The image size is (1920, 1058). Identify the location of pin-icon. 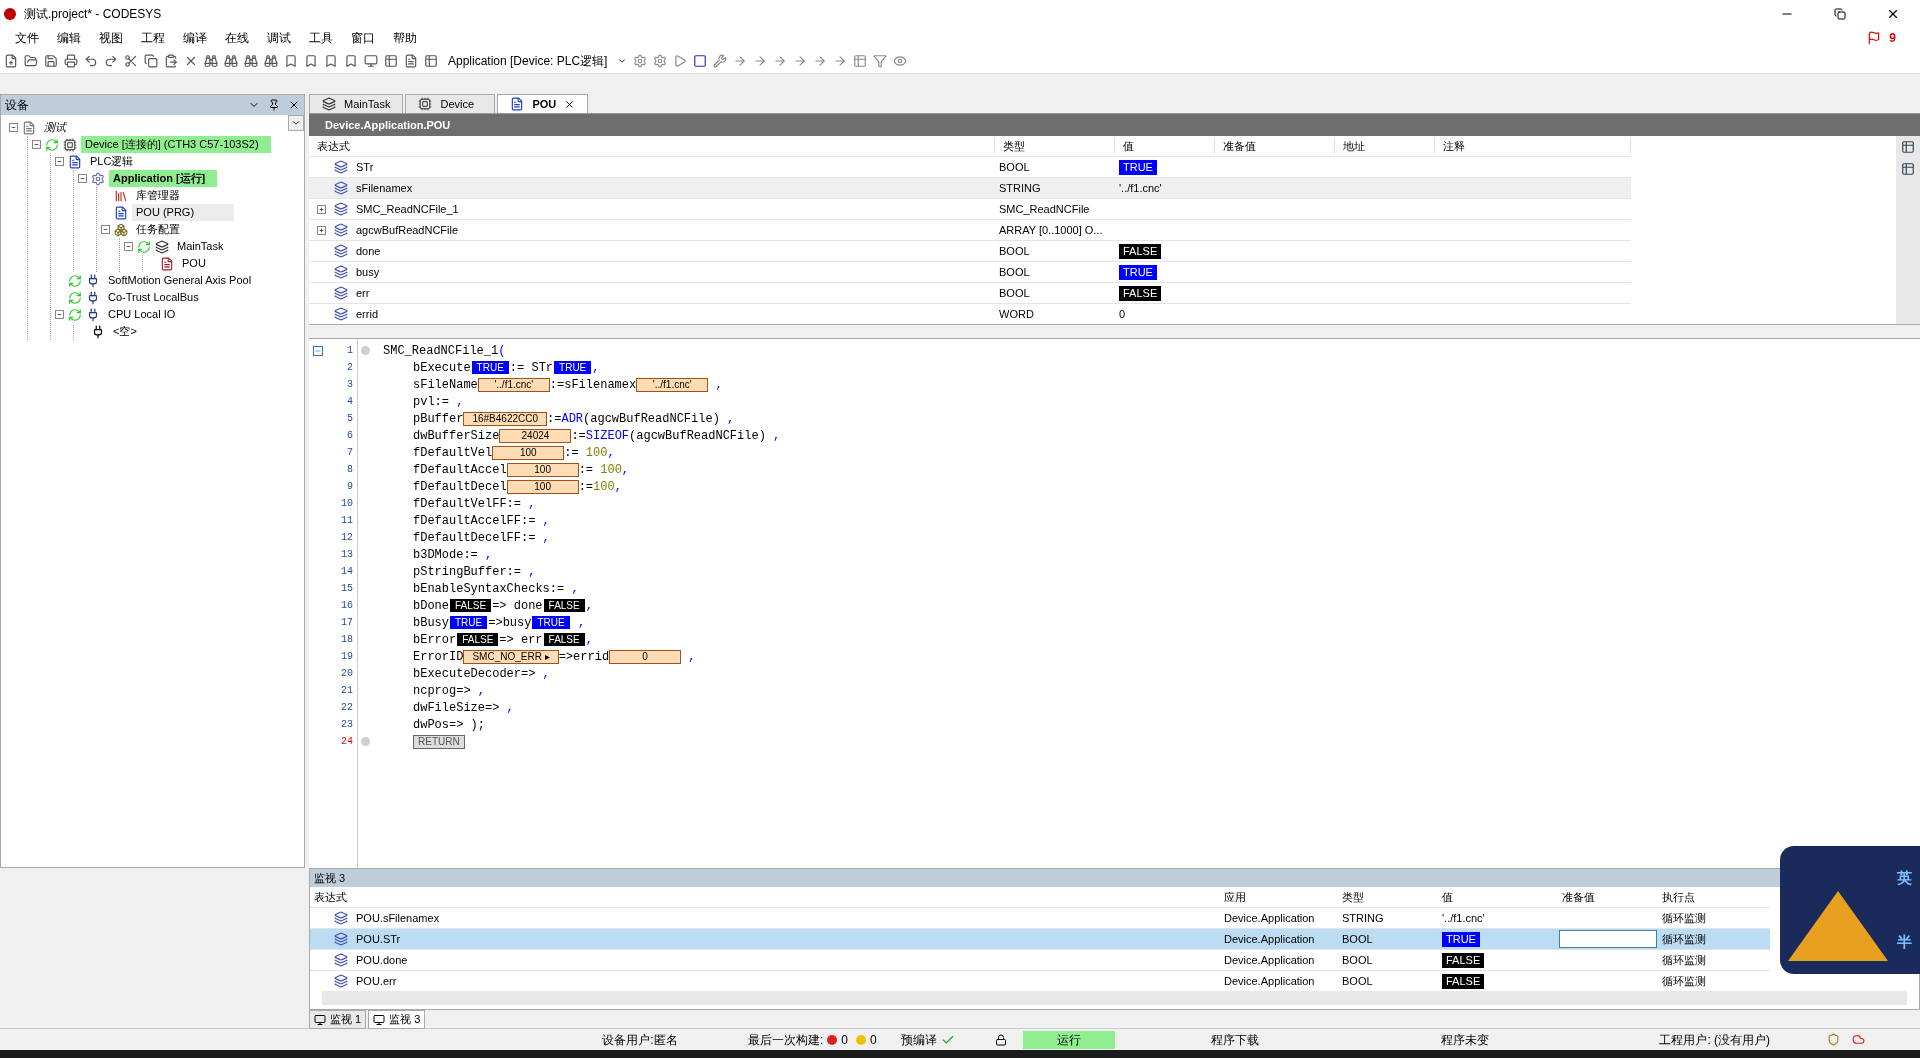
(274, 105).